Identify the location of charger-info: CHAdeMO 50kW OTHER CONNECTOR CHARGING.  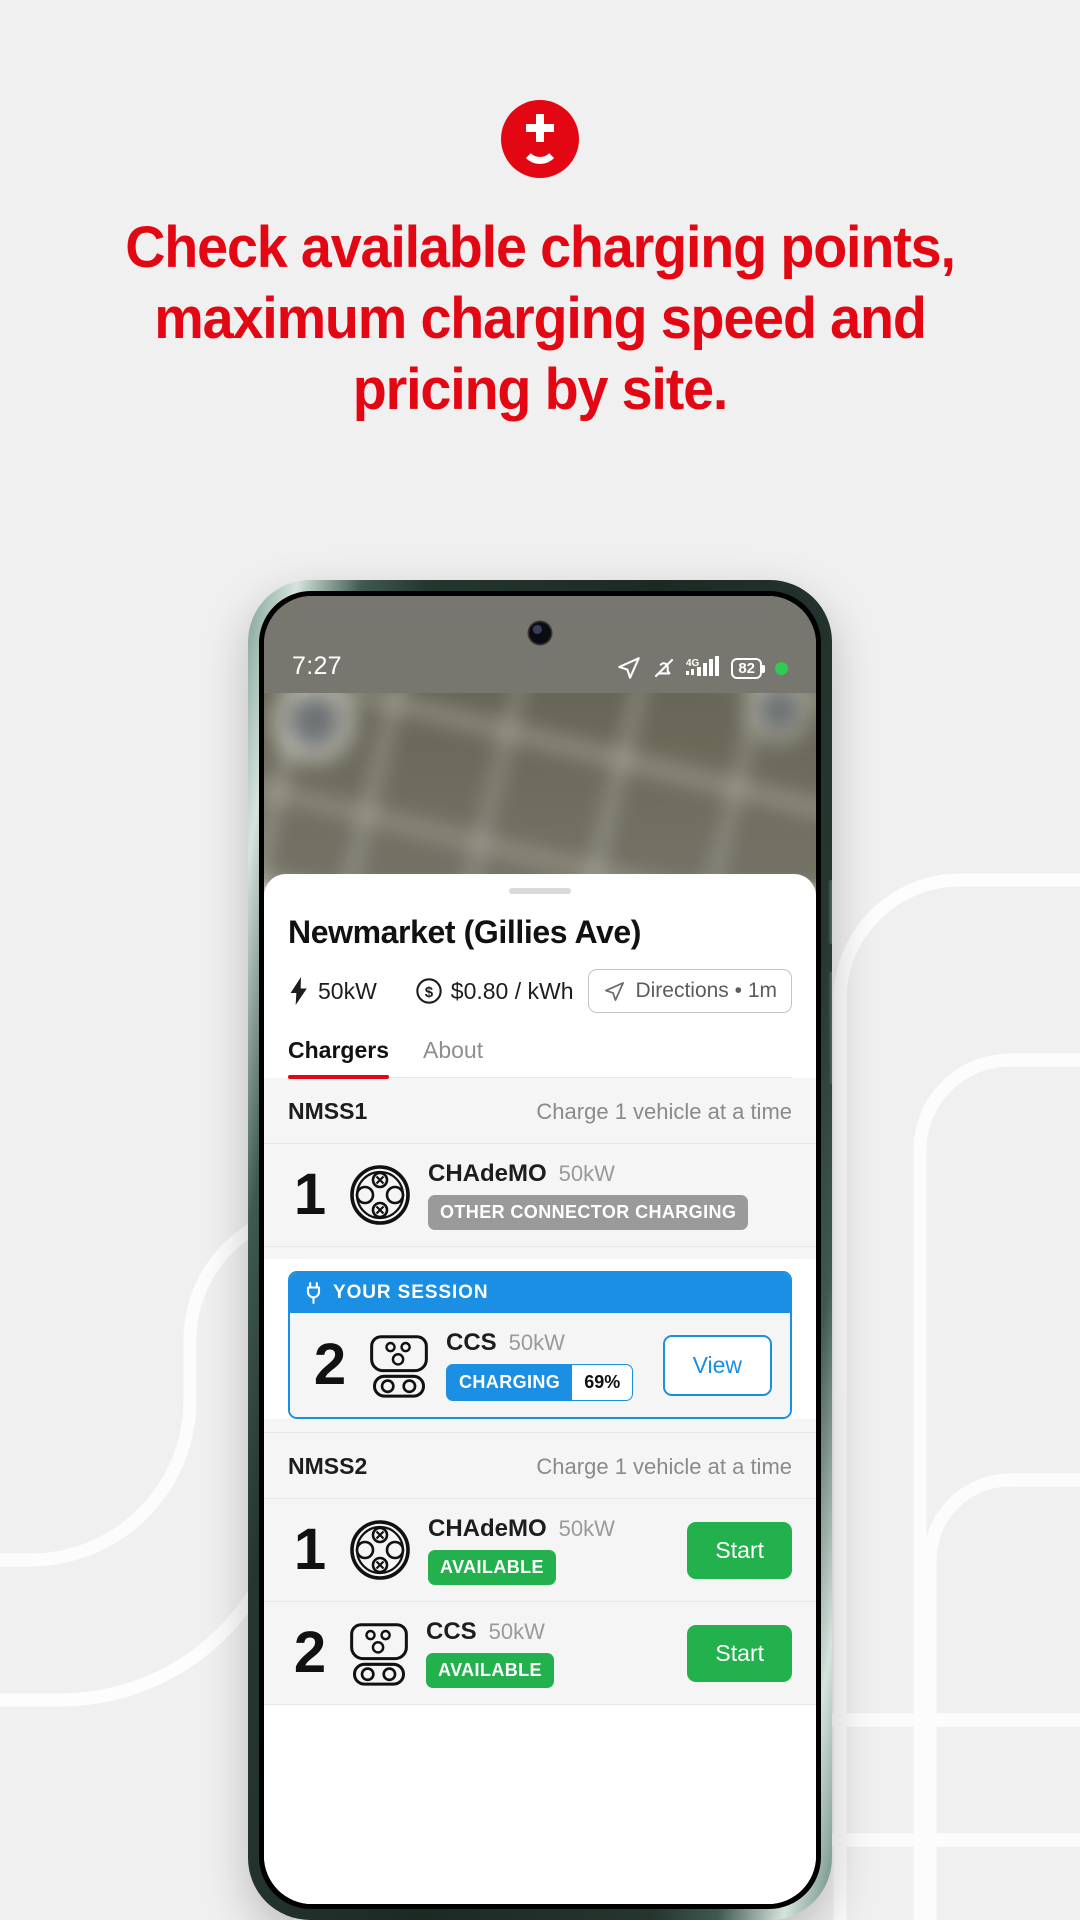
(610, 1195).